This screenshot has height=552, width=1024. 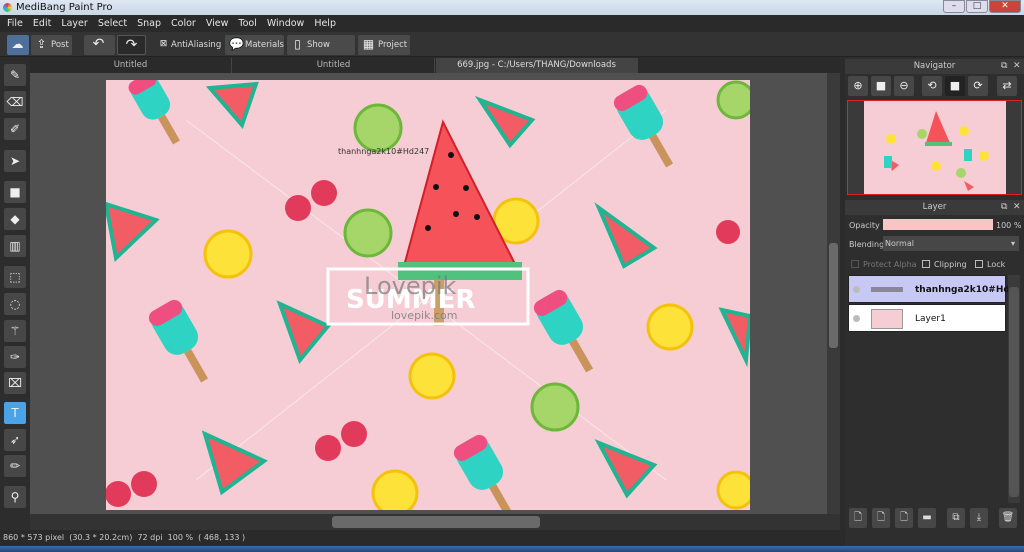 I want to click on menu-snap: Snap, so click(x=149, y=23).